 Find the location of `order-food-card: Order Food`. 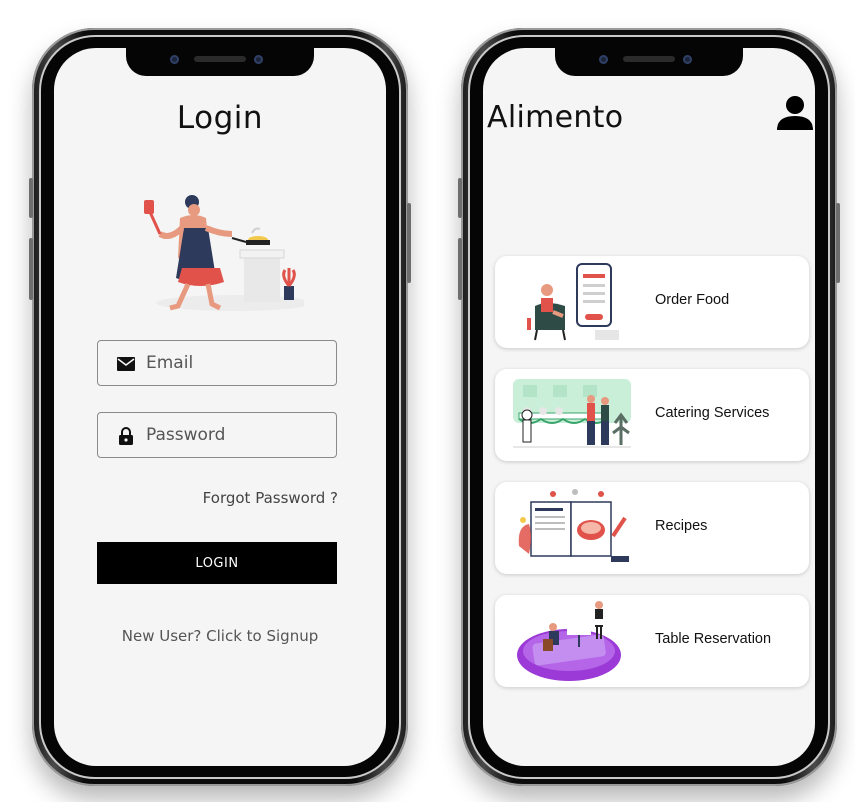

order-food-card: Order Food is located at coordinates (652, 302).